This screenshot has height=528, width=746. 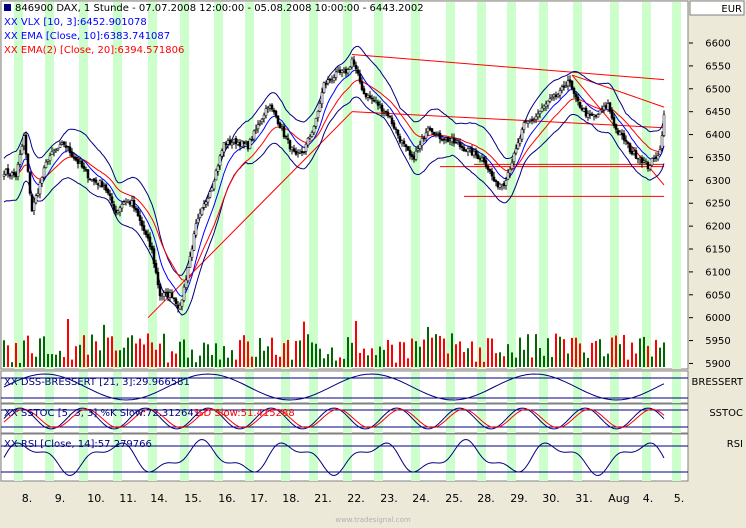 What do you see at coordinates (244, 413) in the screenshot?
I see `stoch-d-title: %D Slow:51.415288` at bounding box center [244, 413].